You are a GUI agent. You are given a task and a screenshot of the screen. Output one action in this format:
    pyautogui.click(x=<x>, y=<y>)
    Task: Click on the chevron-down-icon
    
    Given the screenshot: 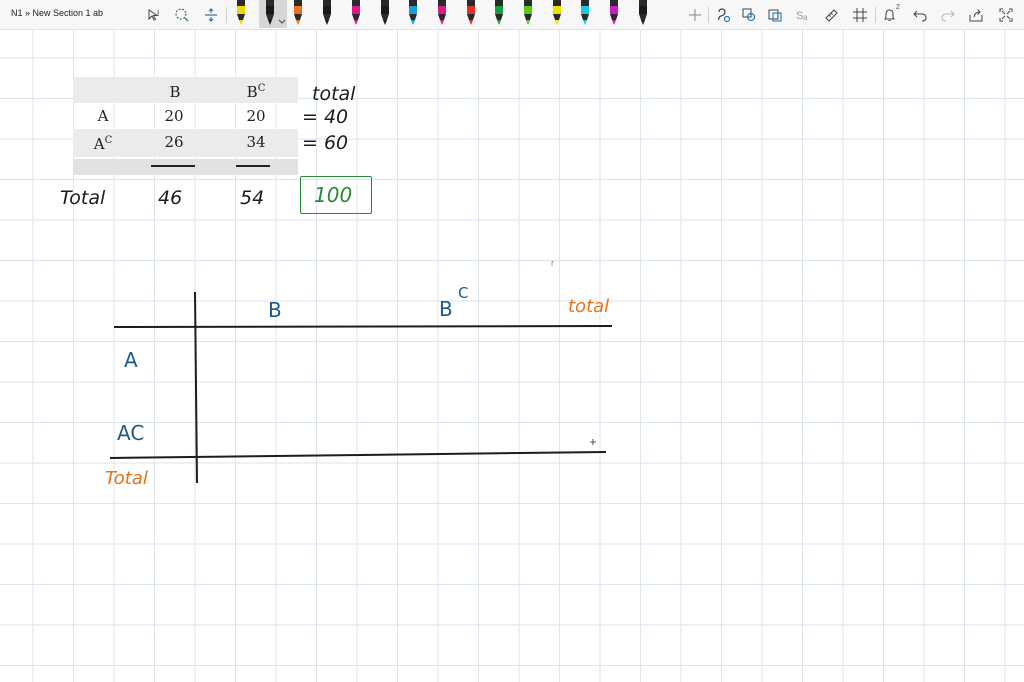 What is the action you would take?
    pyautogui.click(x=282, y=22)
    